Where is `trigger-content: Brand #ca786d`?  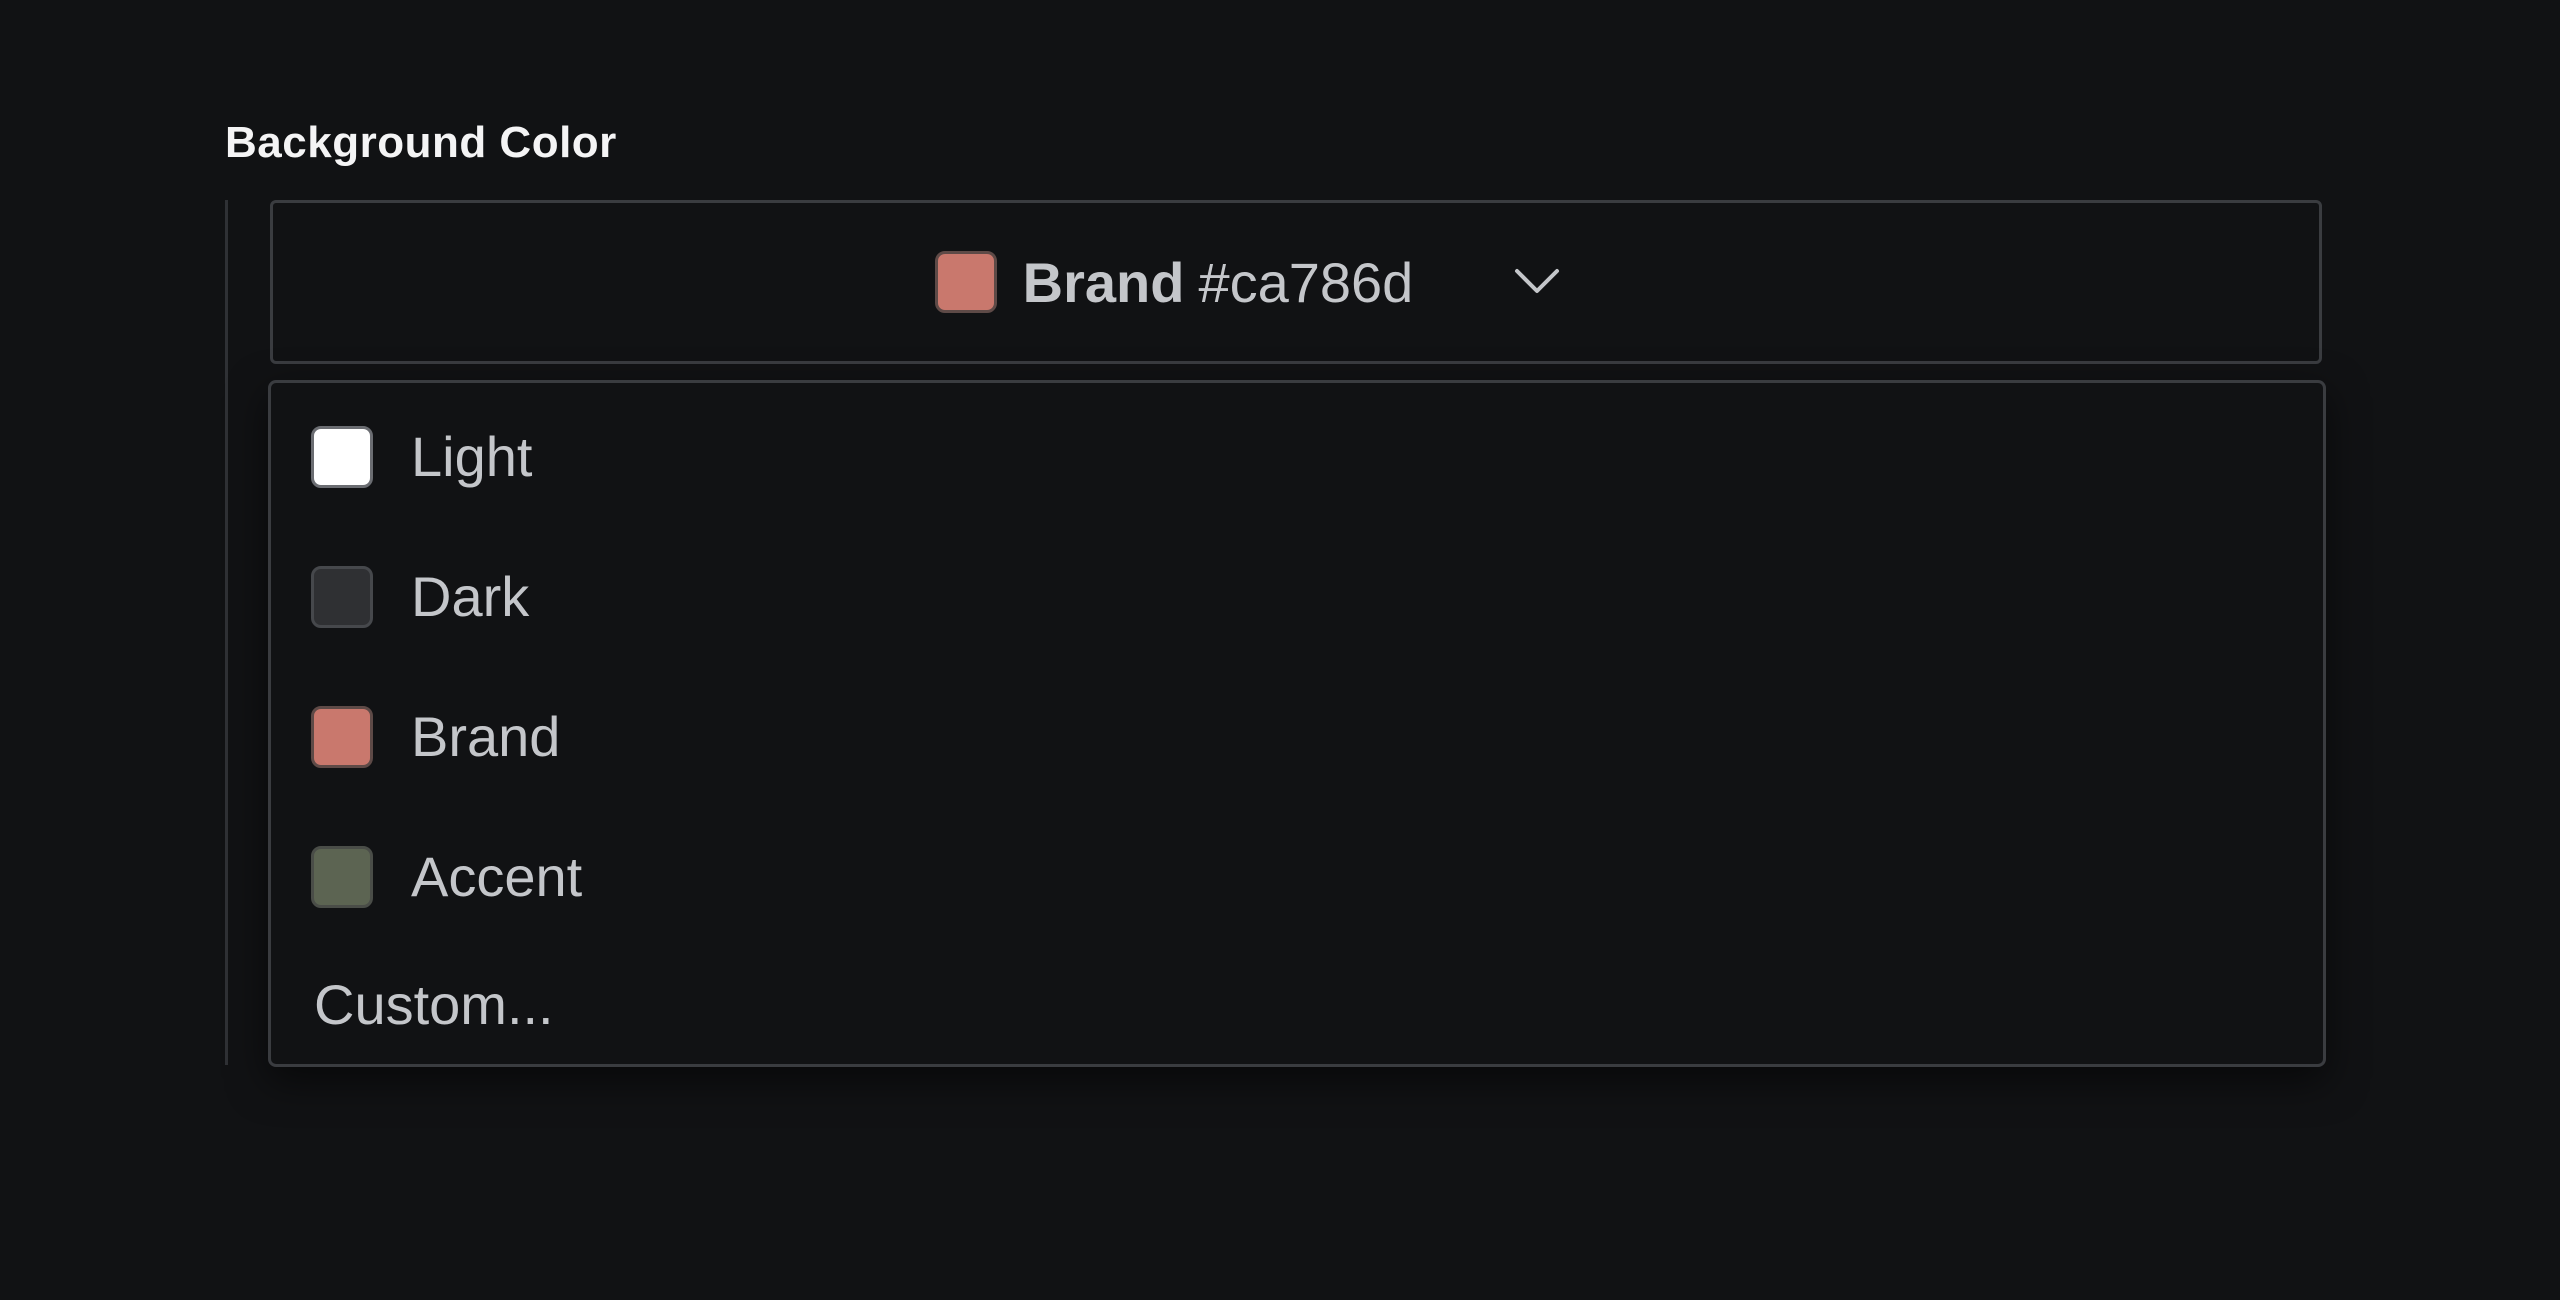 trigger-content: Brand #ca786d is located at coordinates (1248, 282).